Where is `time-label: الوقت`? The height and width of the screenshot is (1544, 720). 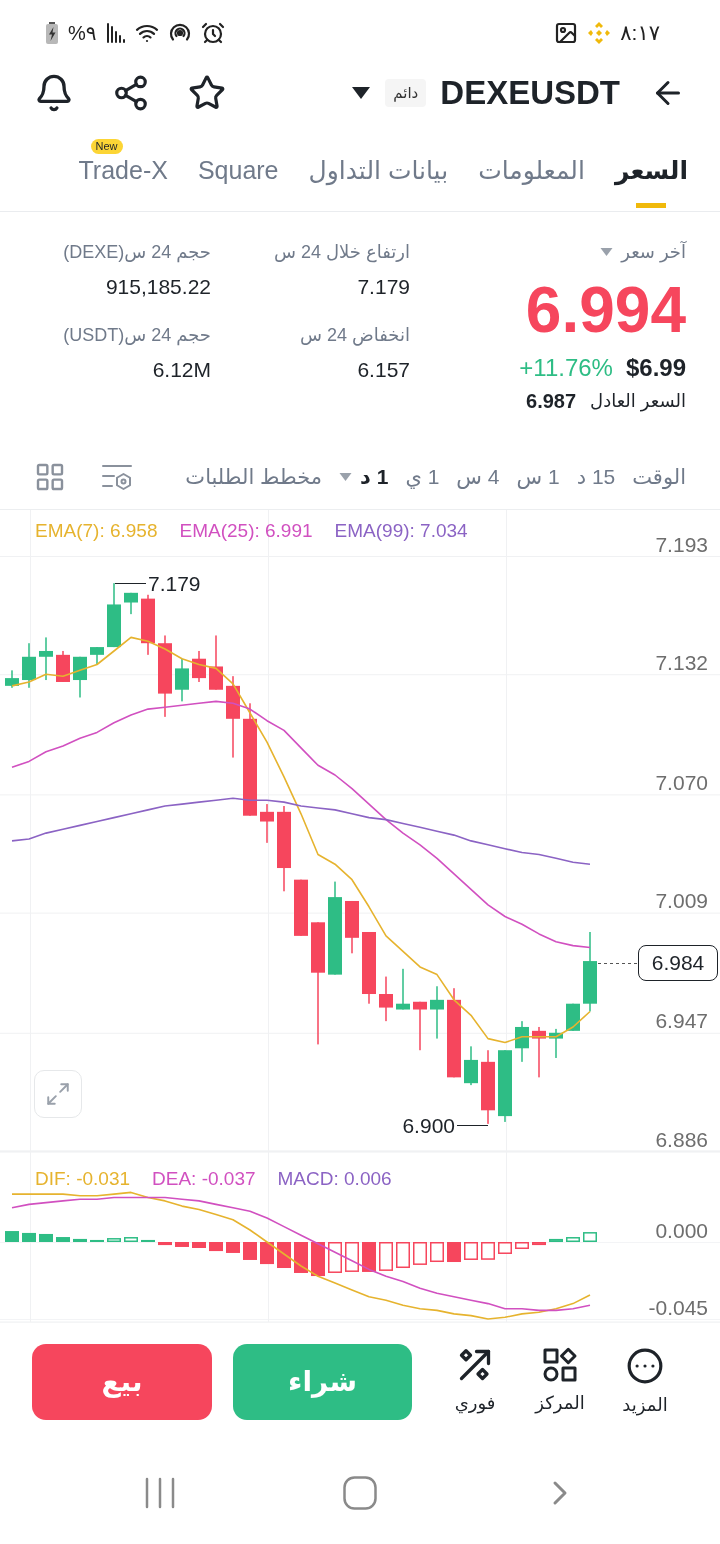 time-label: الوقت is located at coordinates (659, 477).